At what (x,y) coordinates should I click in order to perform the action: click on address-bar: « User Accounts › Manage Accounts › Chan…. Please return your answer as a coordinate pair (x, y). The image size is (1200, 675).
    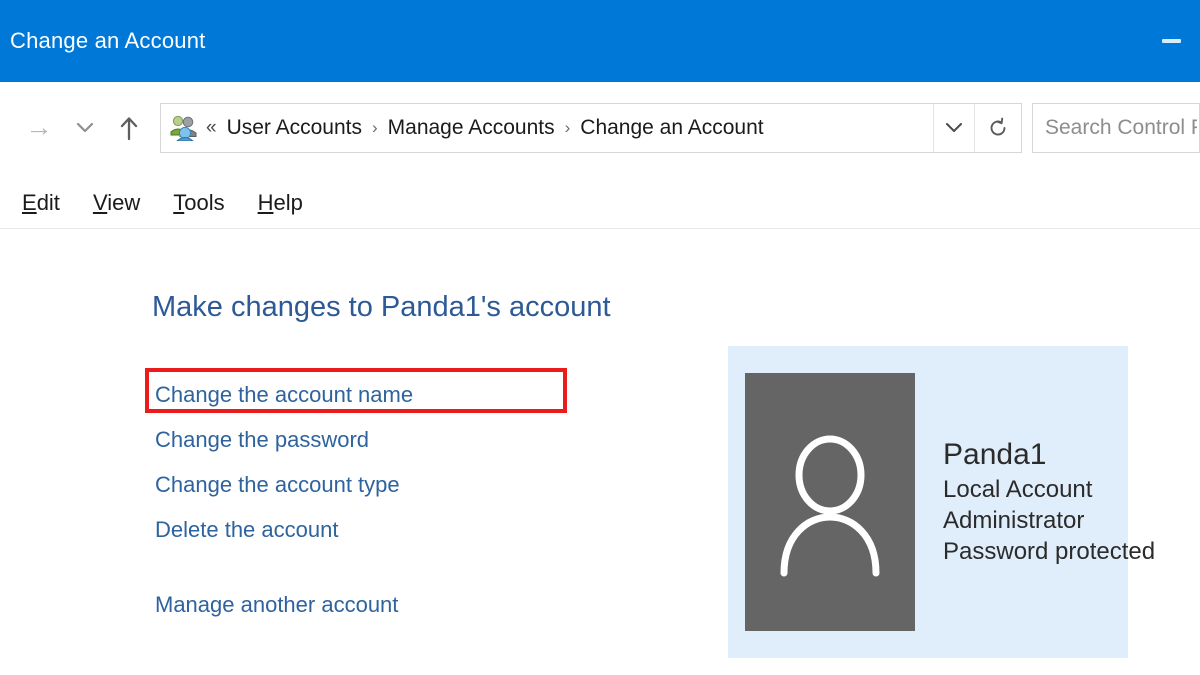
    Looking at the image, I should click on (591, 127).